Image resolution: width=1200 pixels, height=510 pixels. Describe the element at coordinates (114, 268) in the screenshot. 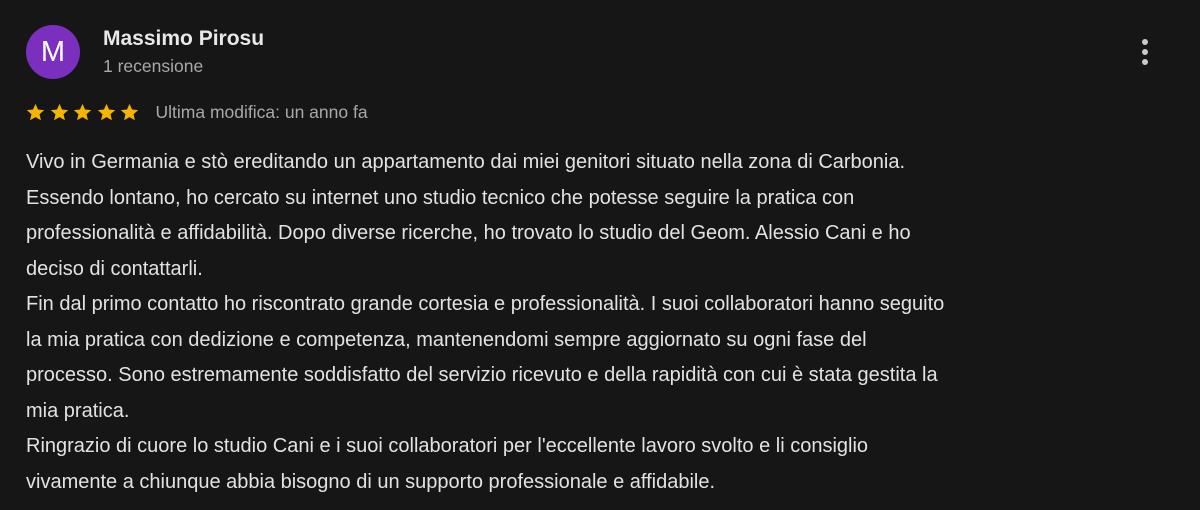

I see `review-text-line: deciso di contattarli.` at that location.